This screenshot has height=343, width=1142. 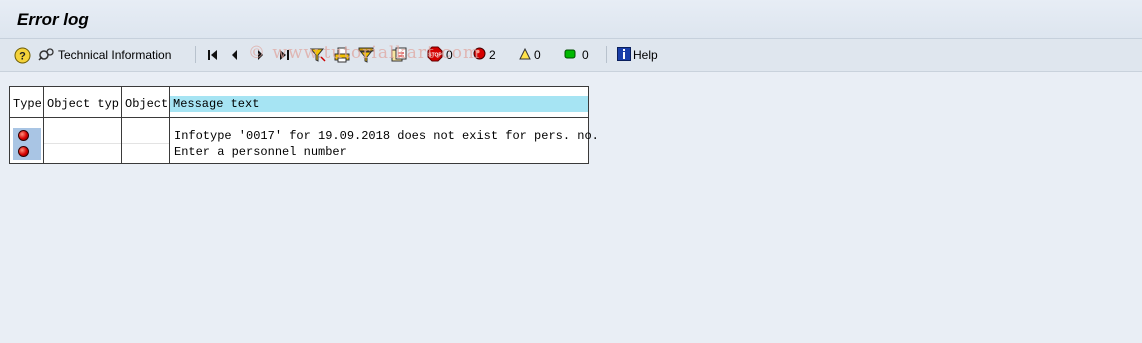 What do you see at coordinates (318, 55) in the screenshot?
I see `filter-icon` at bounding box center [318, 55].